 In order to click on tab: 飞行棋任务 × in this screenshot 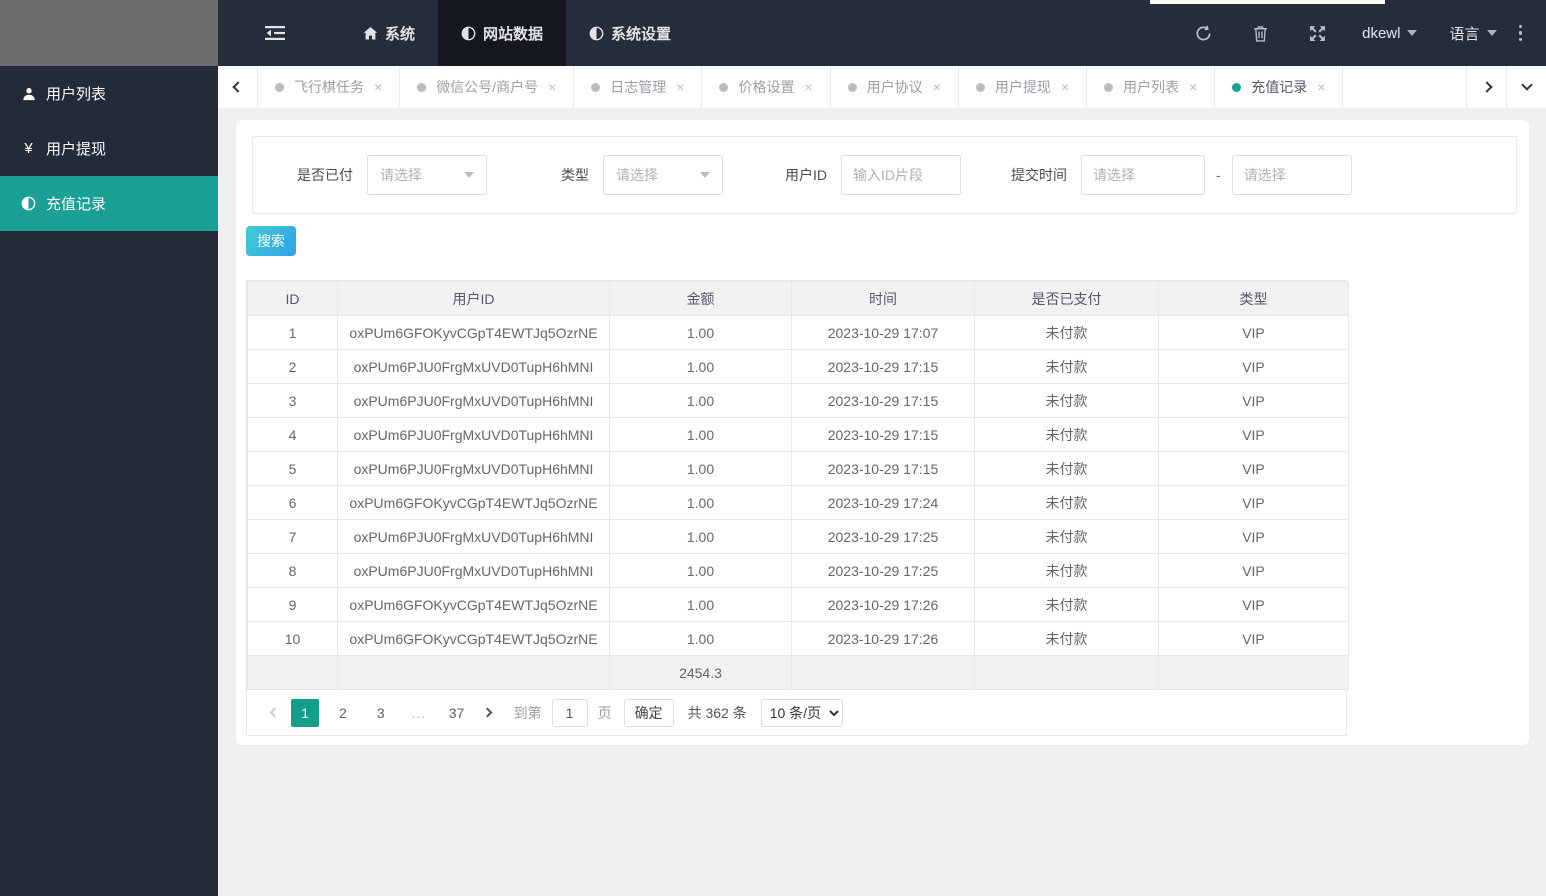, I will do `click(329, 87)`.